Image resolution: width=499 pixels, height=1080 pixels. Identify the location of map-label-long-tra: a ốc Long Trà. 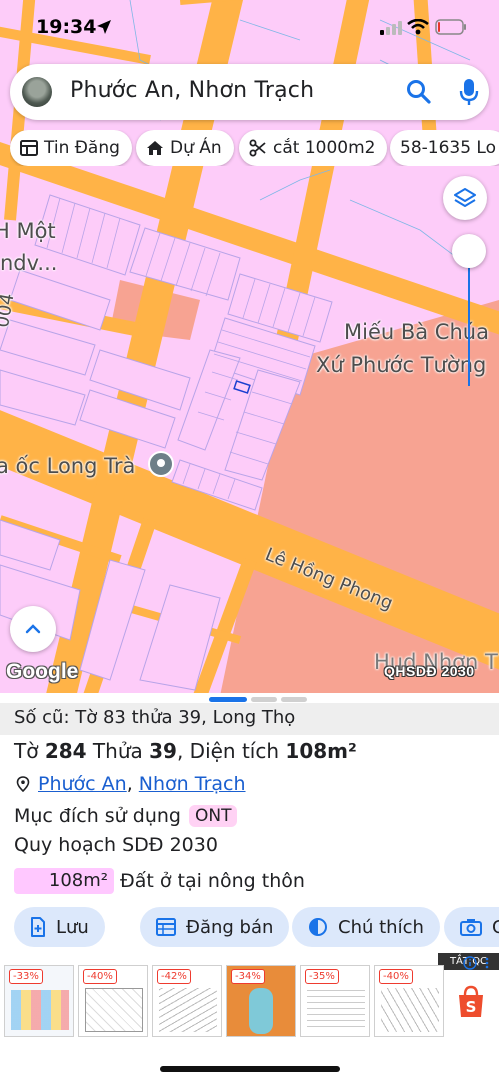
(68, 466).